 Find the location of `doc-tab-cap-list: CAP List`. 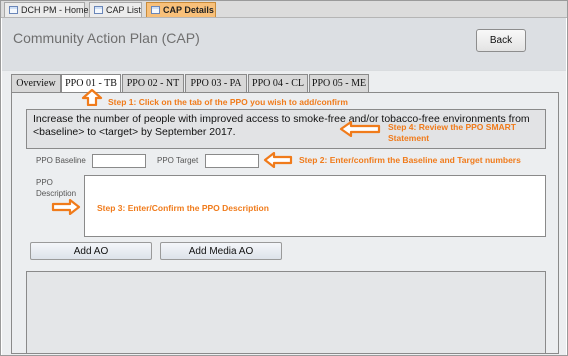

doc-tab-cap-list: CAP List is located at coordinates (115, 9).